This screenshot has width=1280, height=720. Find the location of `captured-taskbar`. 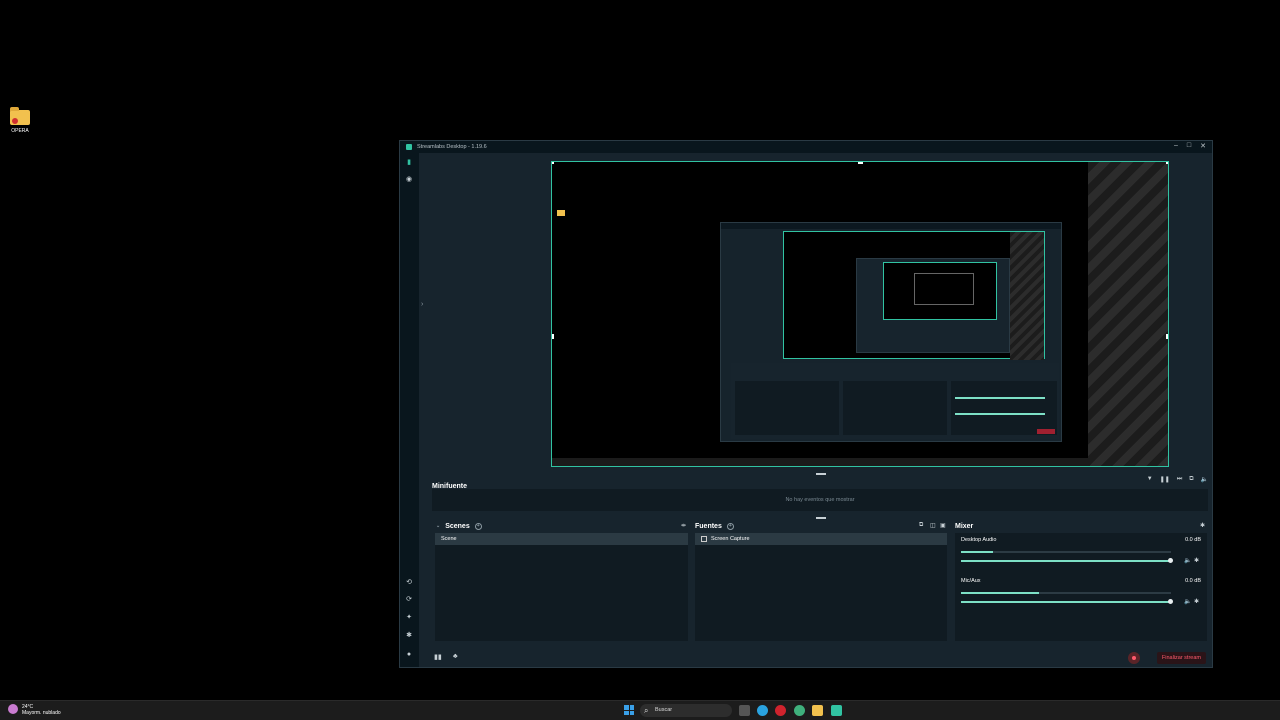

captured-taskbar is located at coordinates (821, 462).